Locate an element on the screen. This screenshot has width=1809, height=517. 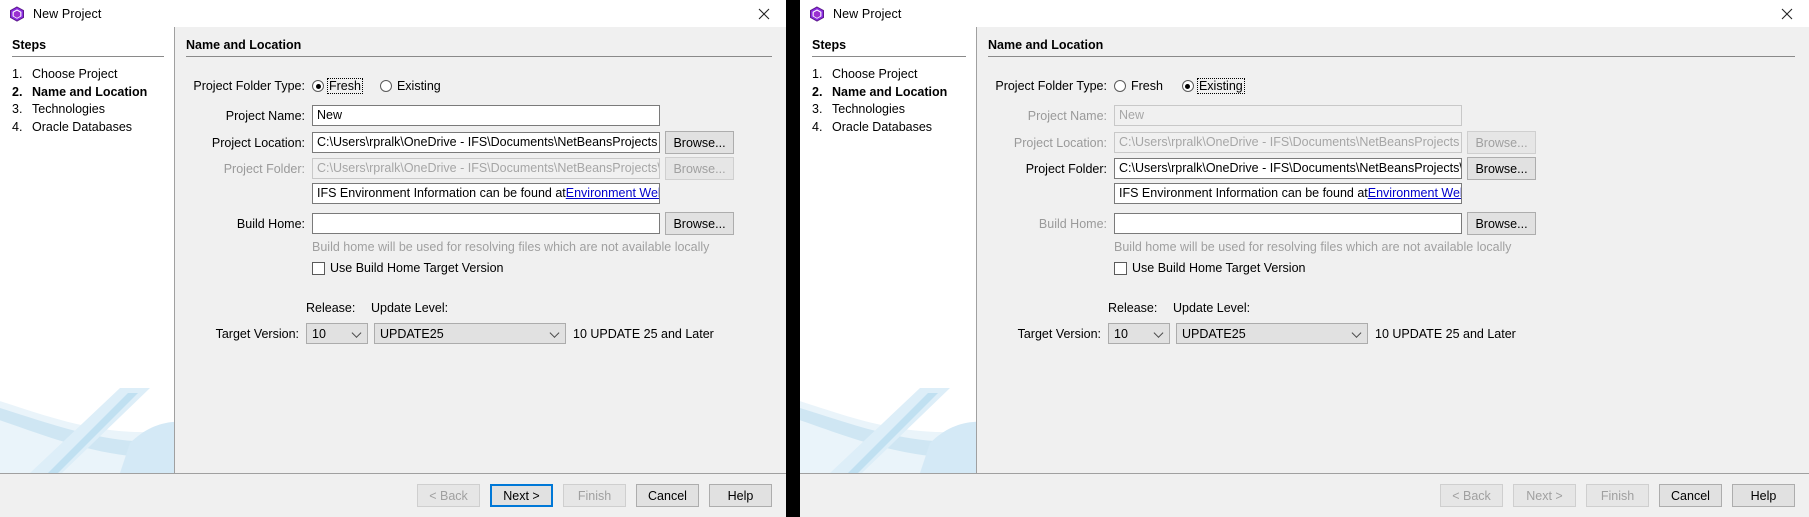
step-label: Name and Location is located at coordinates (890, 91).